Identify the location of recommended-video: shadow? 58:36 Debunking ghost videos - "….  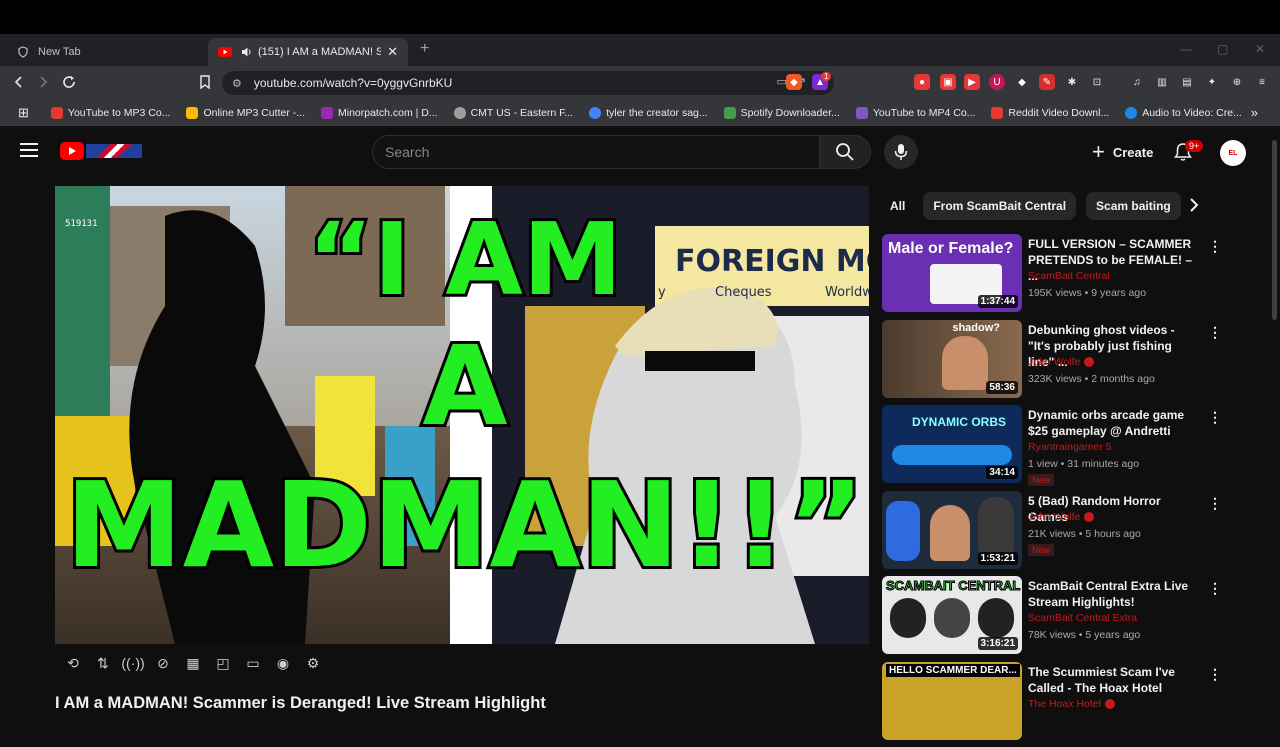
(1052, 363).